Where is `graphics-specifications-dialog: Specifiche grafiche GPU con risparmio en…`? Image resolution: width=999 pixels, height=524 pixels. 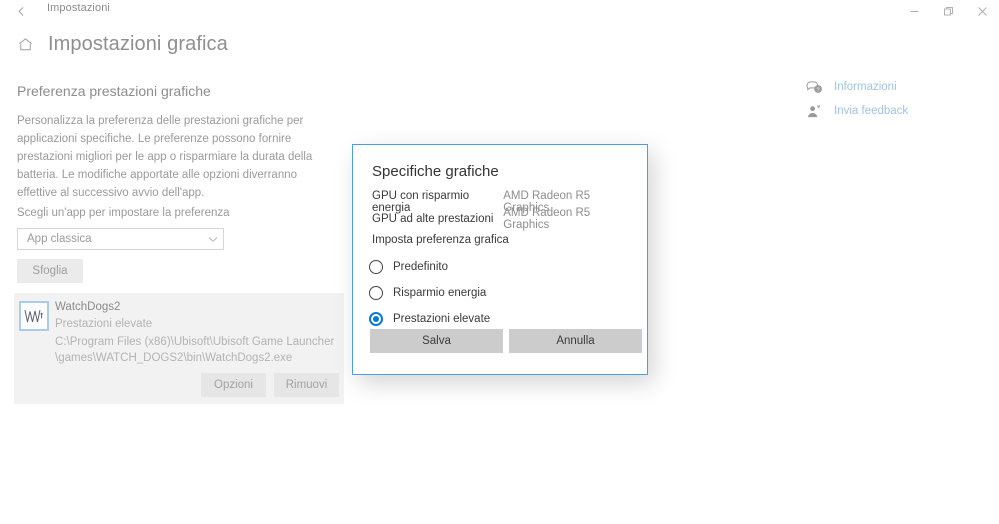
graphics-specifications-dialog: Specifiche grafiche GPU con risparmio en… is located at coordinates (500, 259).